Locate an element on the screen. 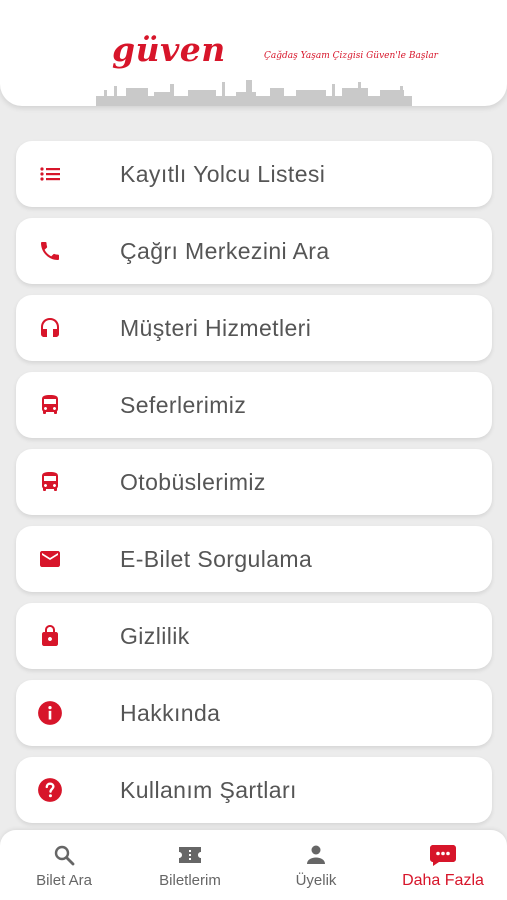  tab-daha-fazla: Daha Fazla is located at coordinates (443, 865).